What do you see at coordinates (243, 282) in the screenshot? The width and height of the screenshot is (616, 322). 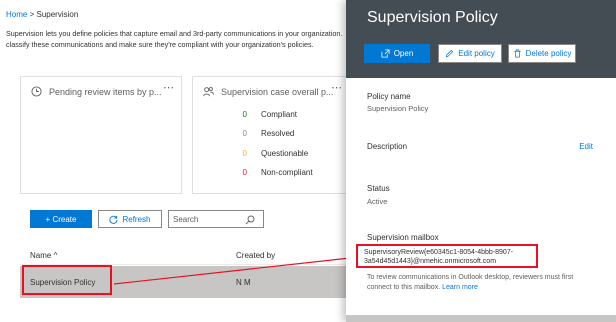 I see `row-created-by: N M` at bounding box center [243, 282].